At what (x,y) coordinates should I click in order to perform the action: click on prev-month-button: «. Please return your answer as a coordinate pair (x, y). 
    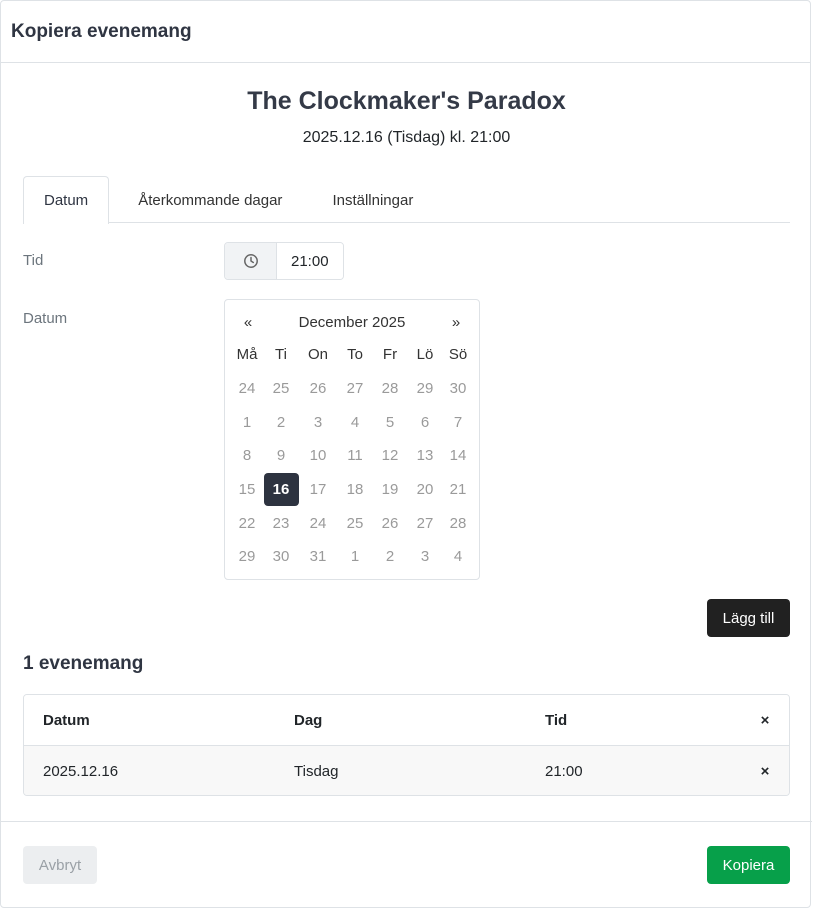
    Looking at the image, I should click on (248, 322).